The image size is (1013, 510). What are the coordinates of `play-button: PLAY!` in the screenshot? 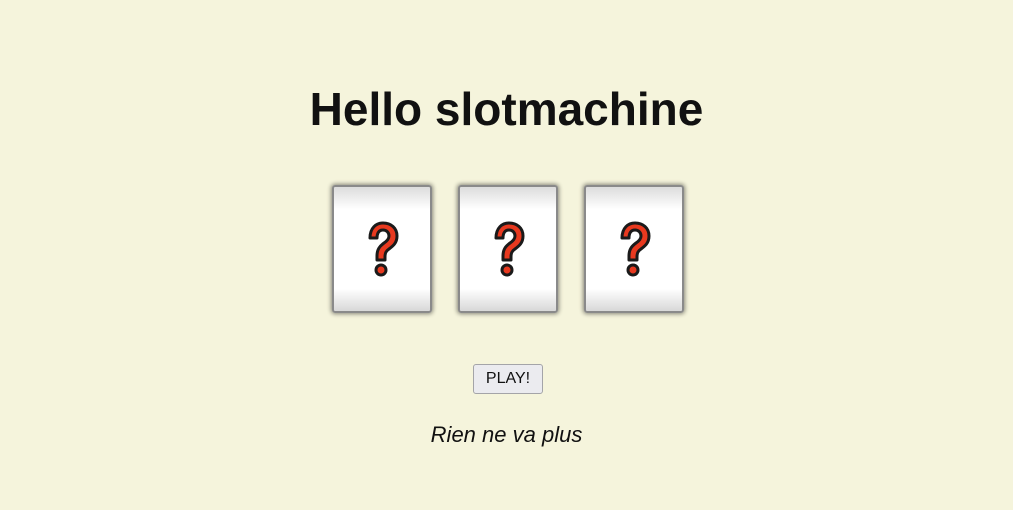 It's located at (508, 379).